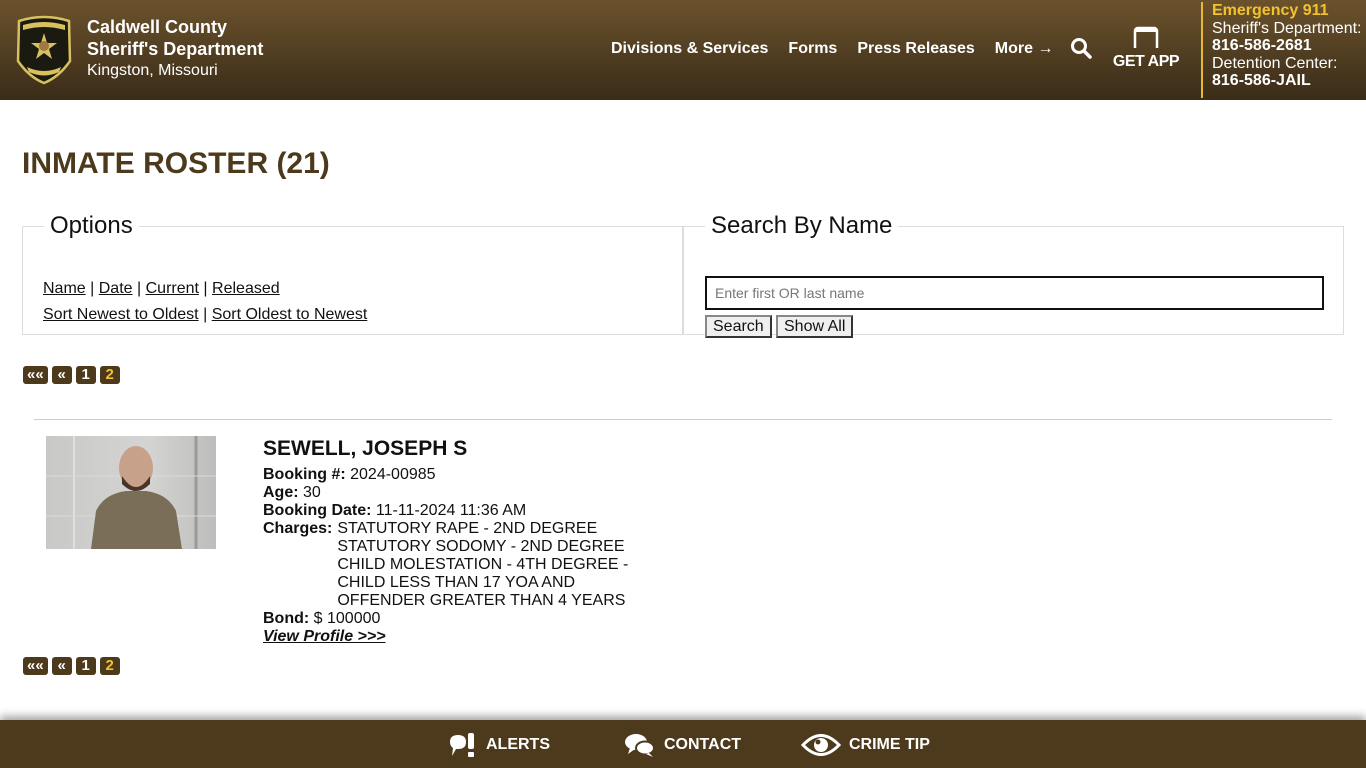 The width and height of the screenshot is (1366, 768). Describe the element at coordinates (456, 582) in the screenshot. I see `charge-item: CHILD LESS THAN 17 YOA AND` at that location.